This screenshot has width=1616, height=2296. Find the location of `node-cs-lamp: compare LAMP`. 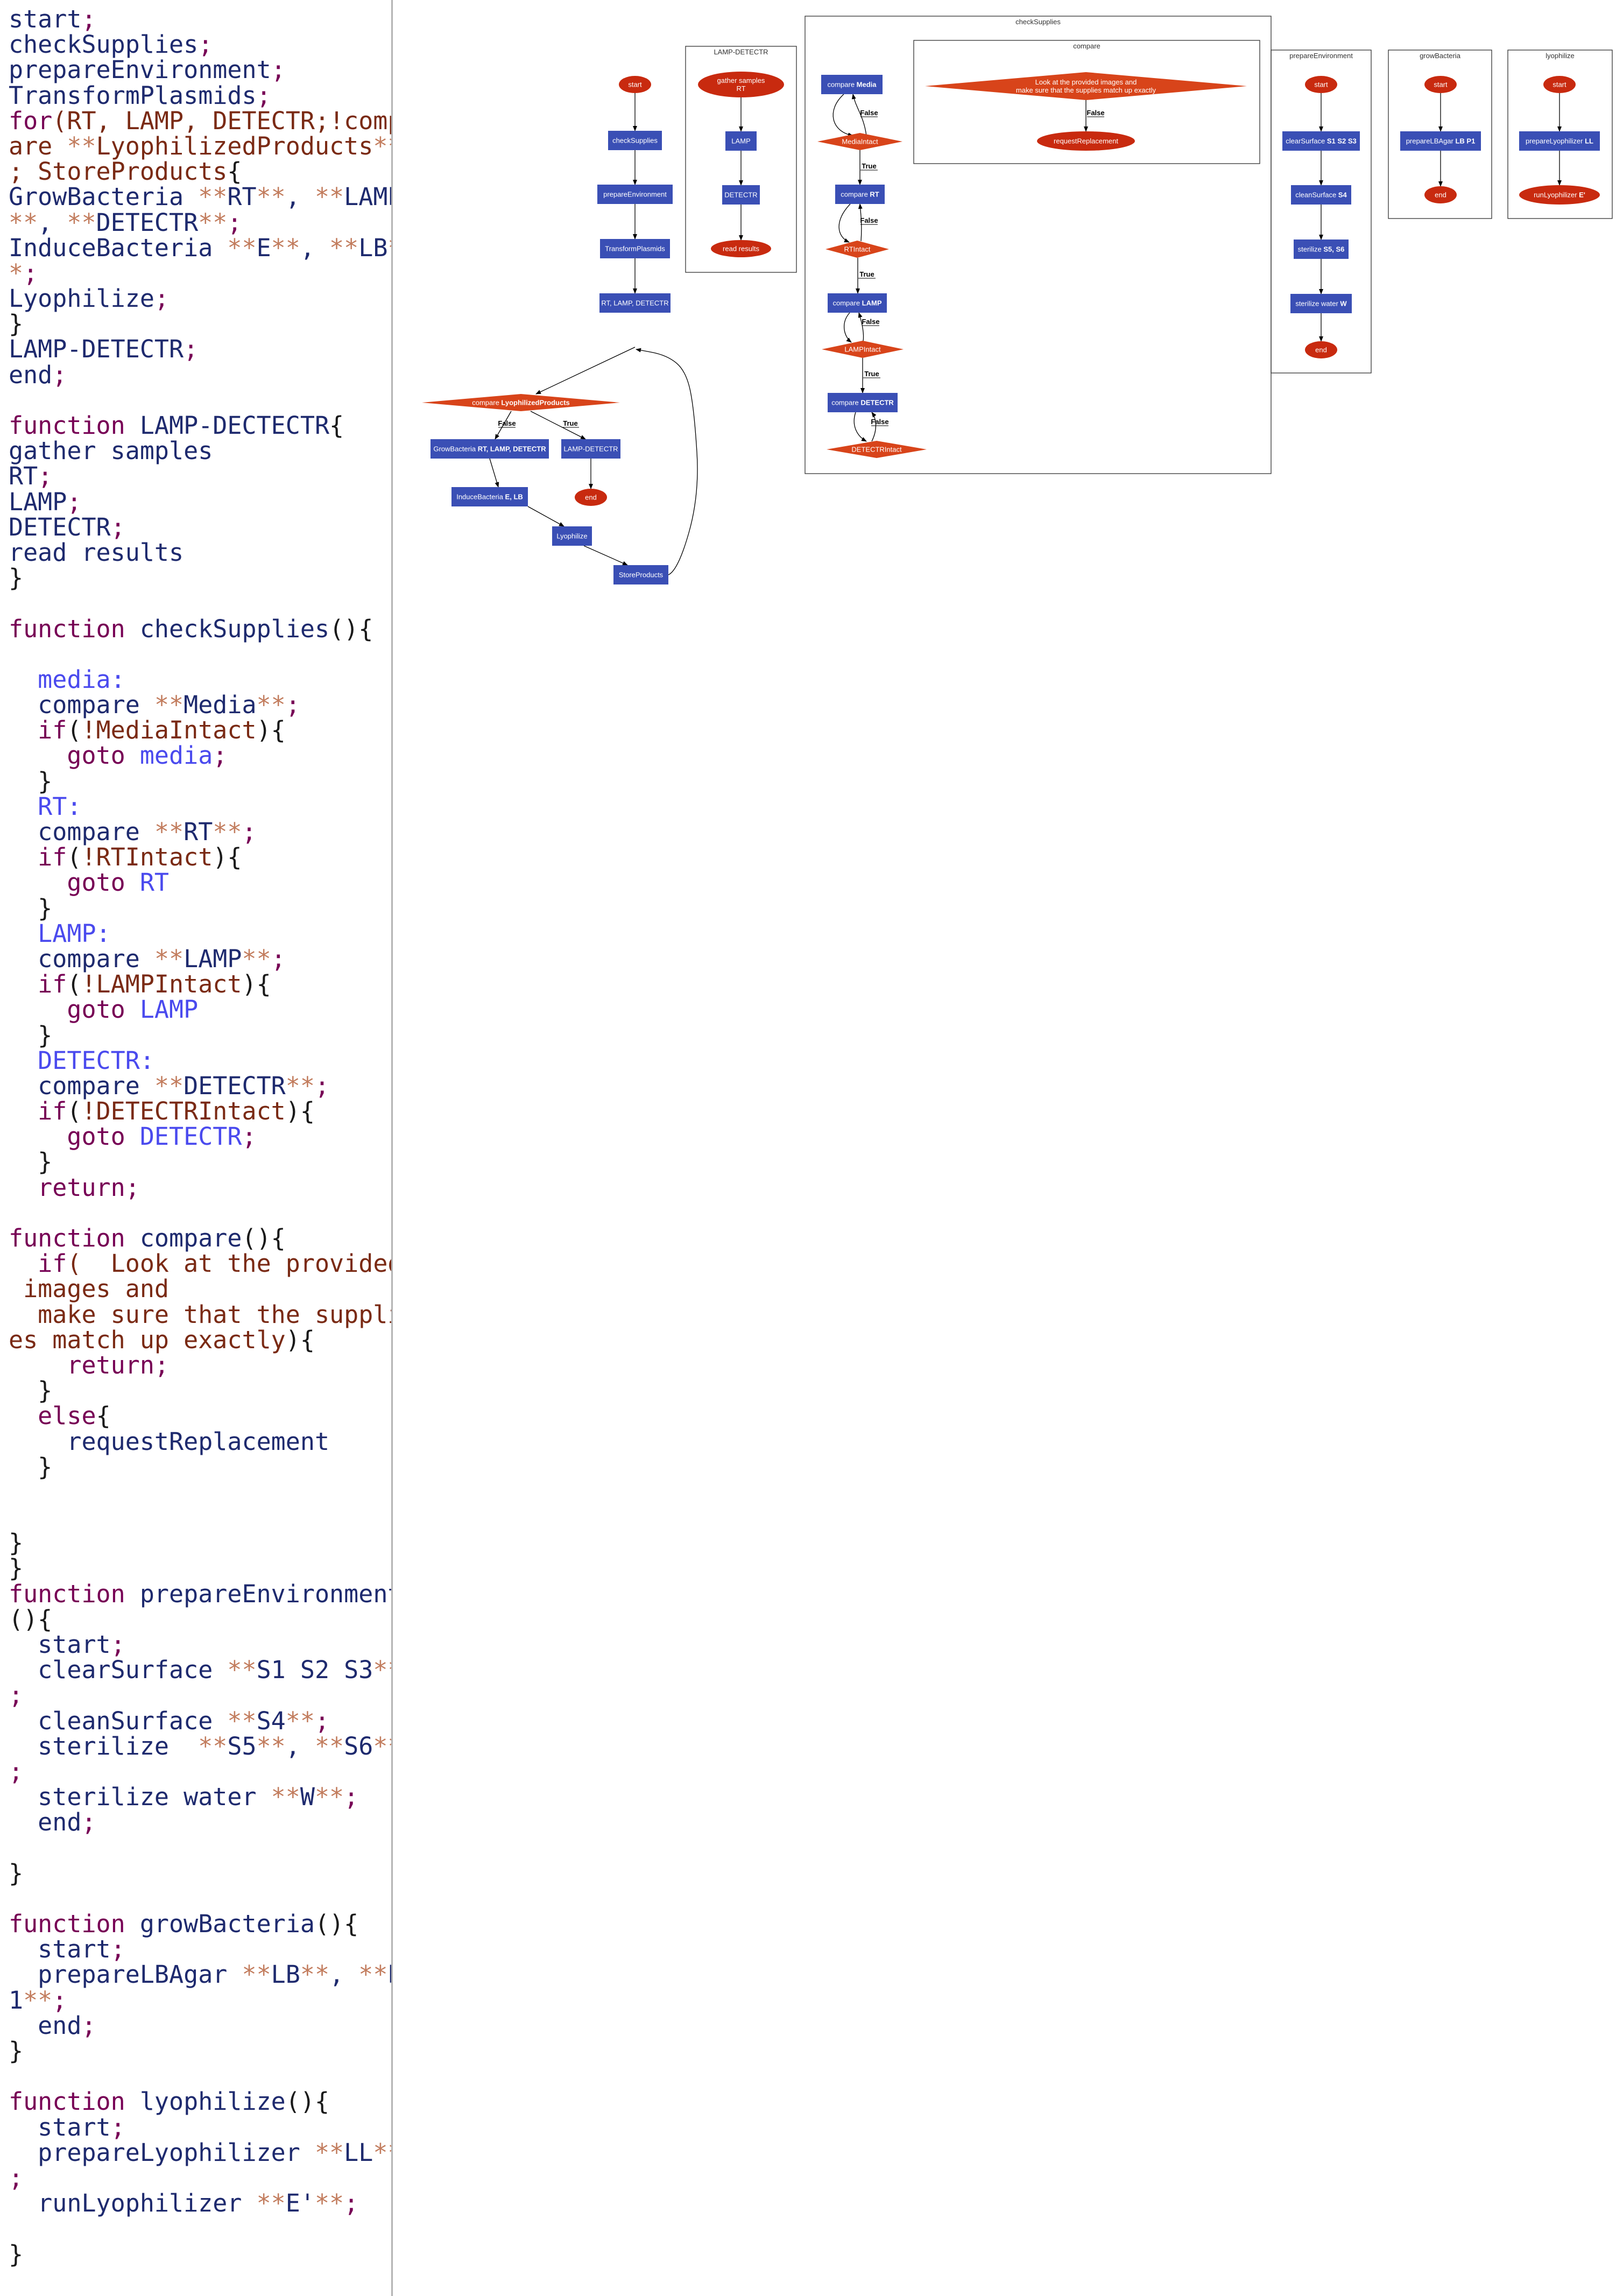

node-cs-lamp: compare LAMP is located at coordinates (857, 303).